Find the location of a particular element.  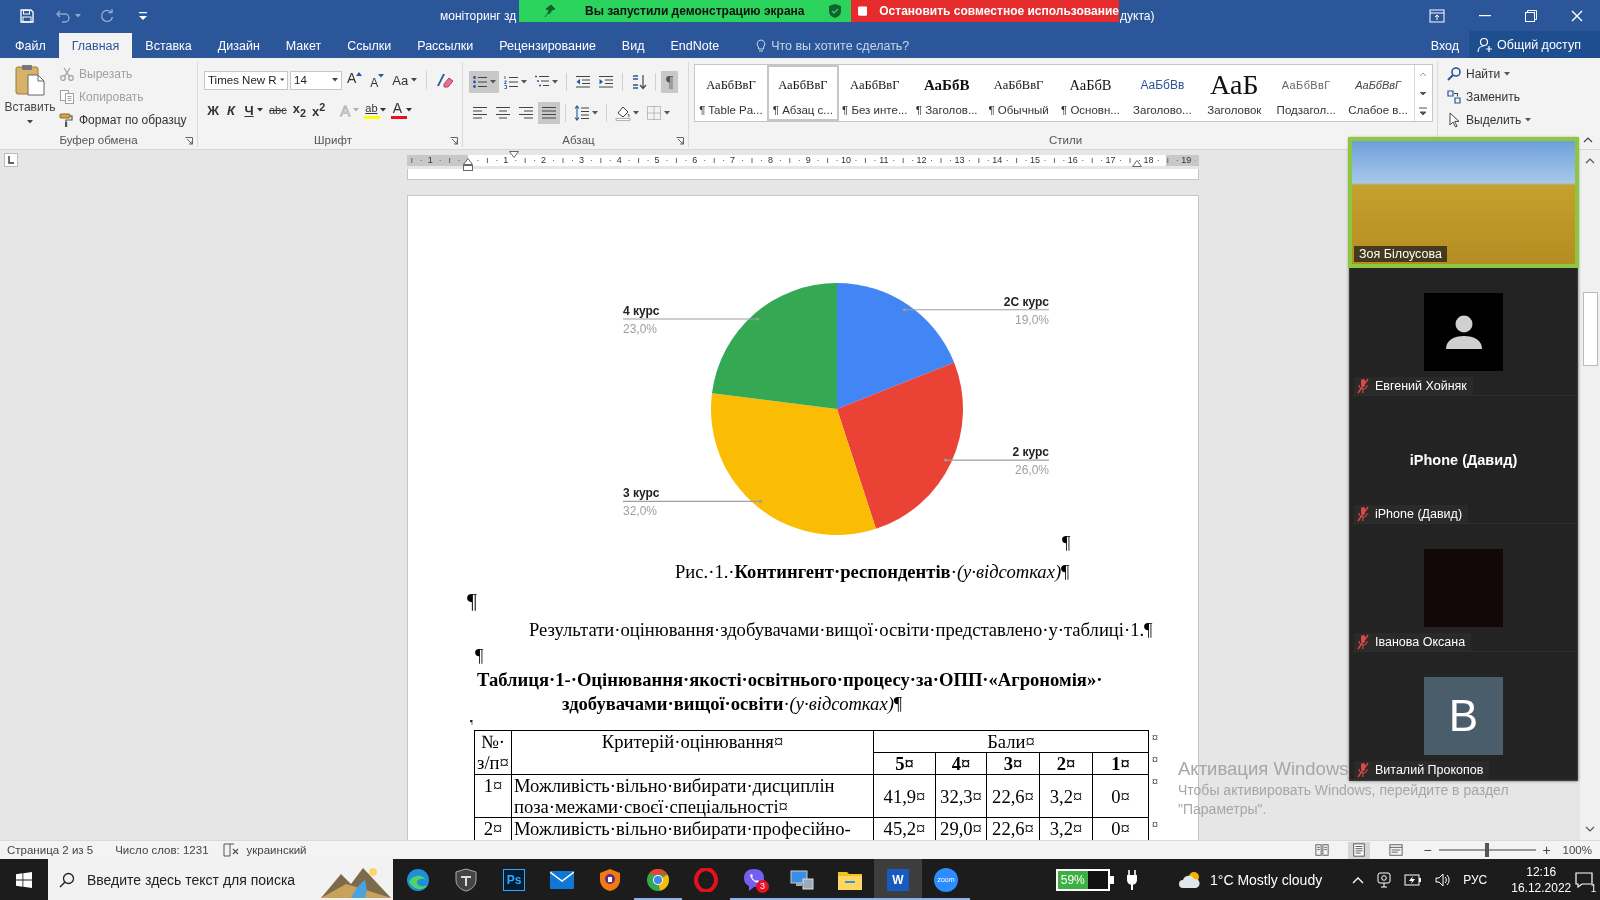

sign-in-link: Вход is located at coordinates (1444, 45).